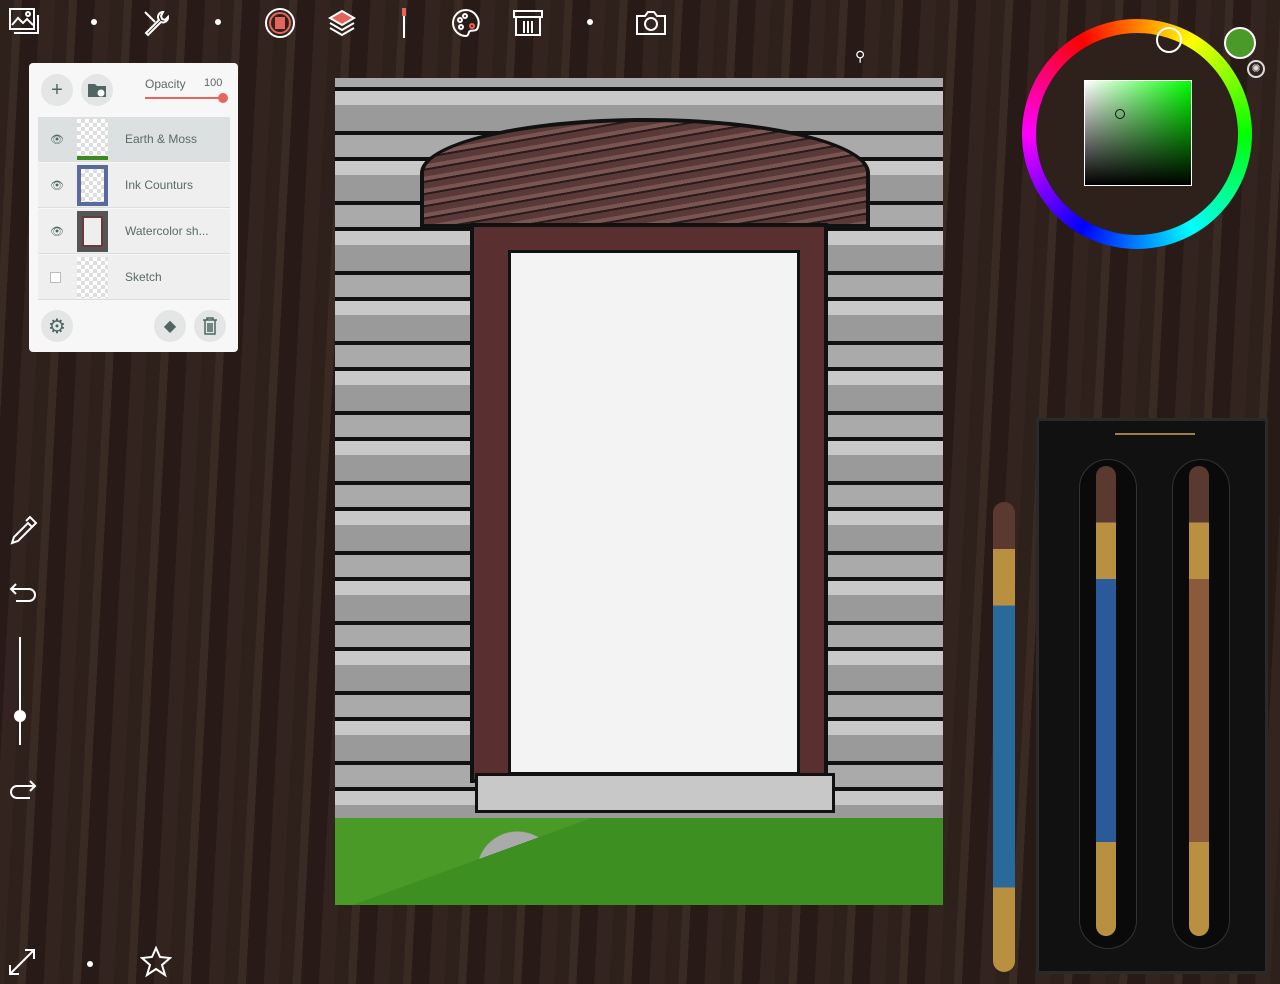 This screenshot has width=1280, height=984. What do you see at coordinates (466, 23) in the screenshot?
I see `palette-button` at bounding box center [466, 23].